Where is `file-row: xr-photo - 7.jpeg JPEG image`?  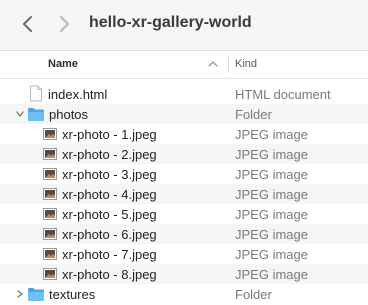
file-row: xr-photo - 7.jpeg JPEG image is located at coordinates (184, 254).